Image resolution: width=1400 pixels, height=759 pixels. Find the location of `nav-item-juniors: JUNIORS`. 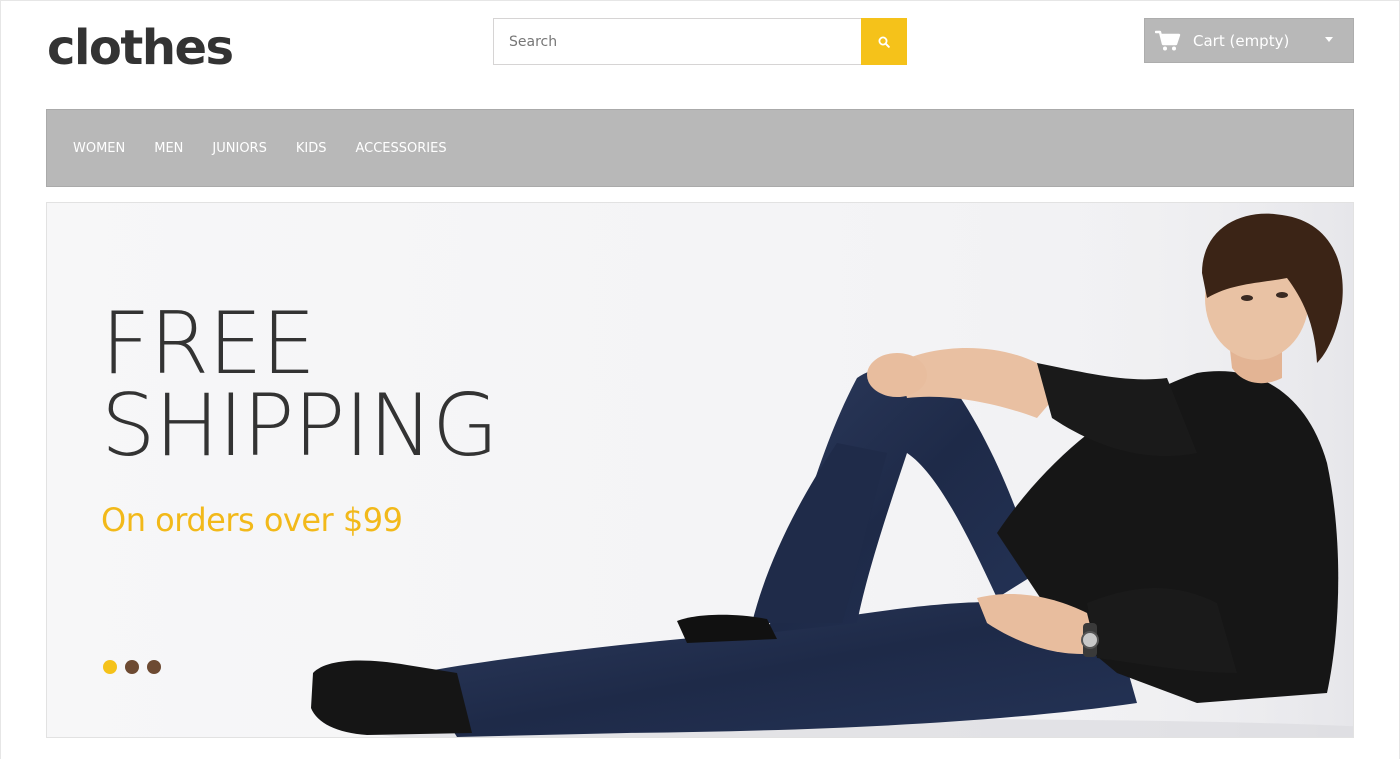

nav-item-juniors: JUNIORS is located at coordinates (239, 148).